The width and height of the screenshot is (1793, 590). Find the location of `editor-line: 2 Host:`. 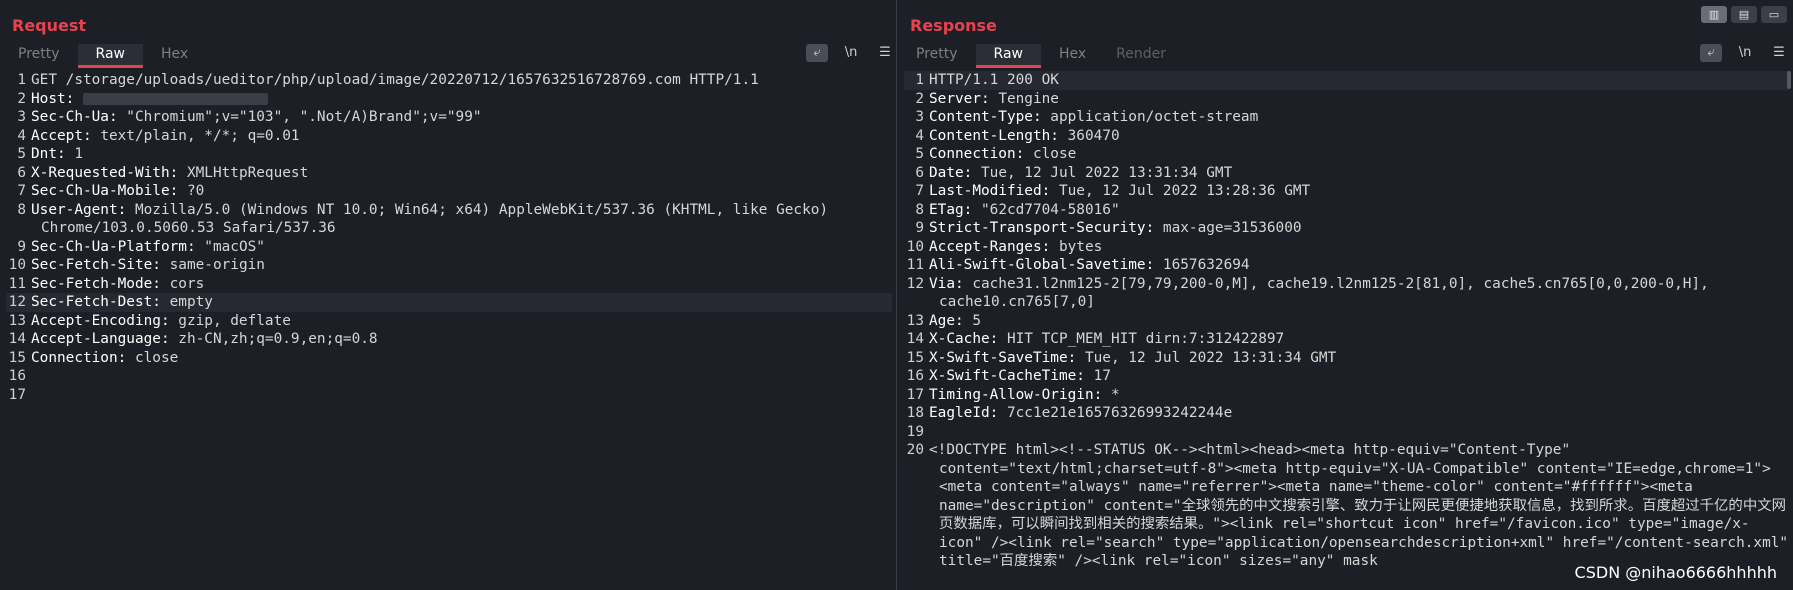

editor-line: 2 Host: is located at coordinates (449, 99).